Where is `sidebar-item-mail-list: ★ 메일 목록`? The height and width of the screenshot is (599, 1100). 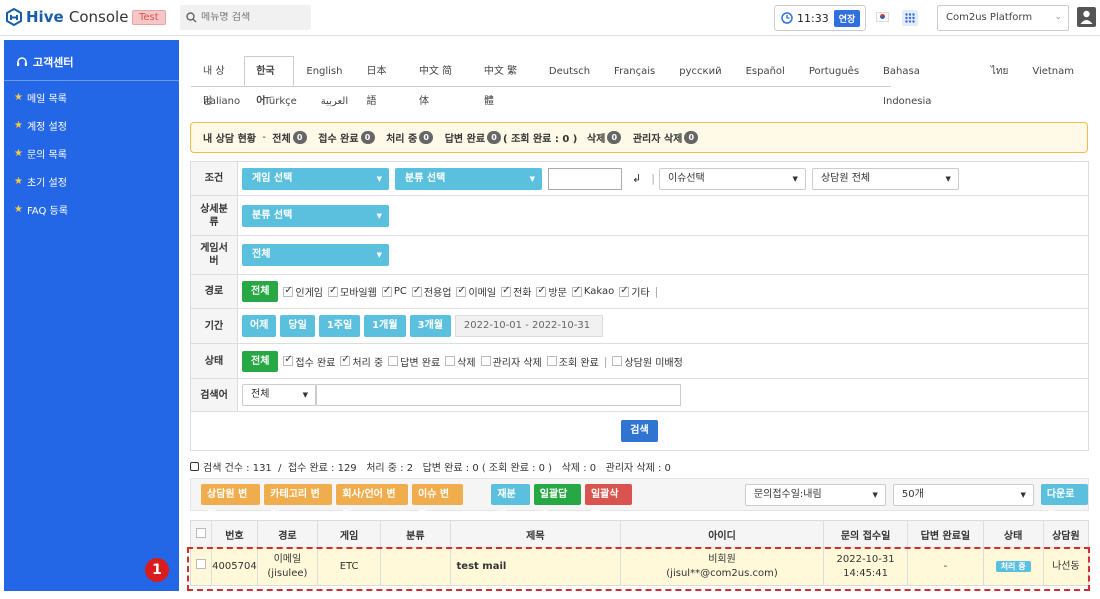 sidebar-item-mail-list: ★ 메일 목록 is located at coordinates (91, 97).